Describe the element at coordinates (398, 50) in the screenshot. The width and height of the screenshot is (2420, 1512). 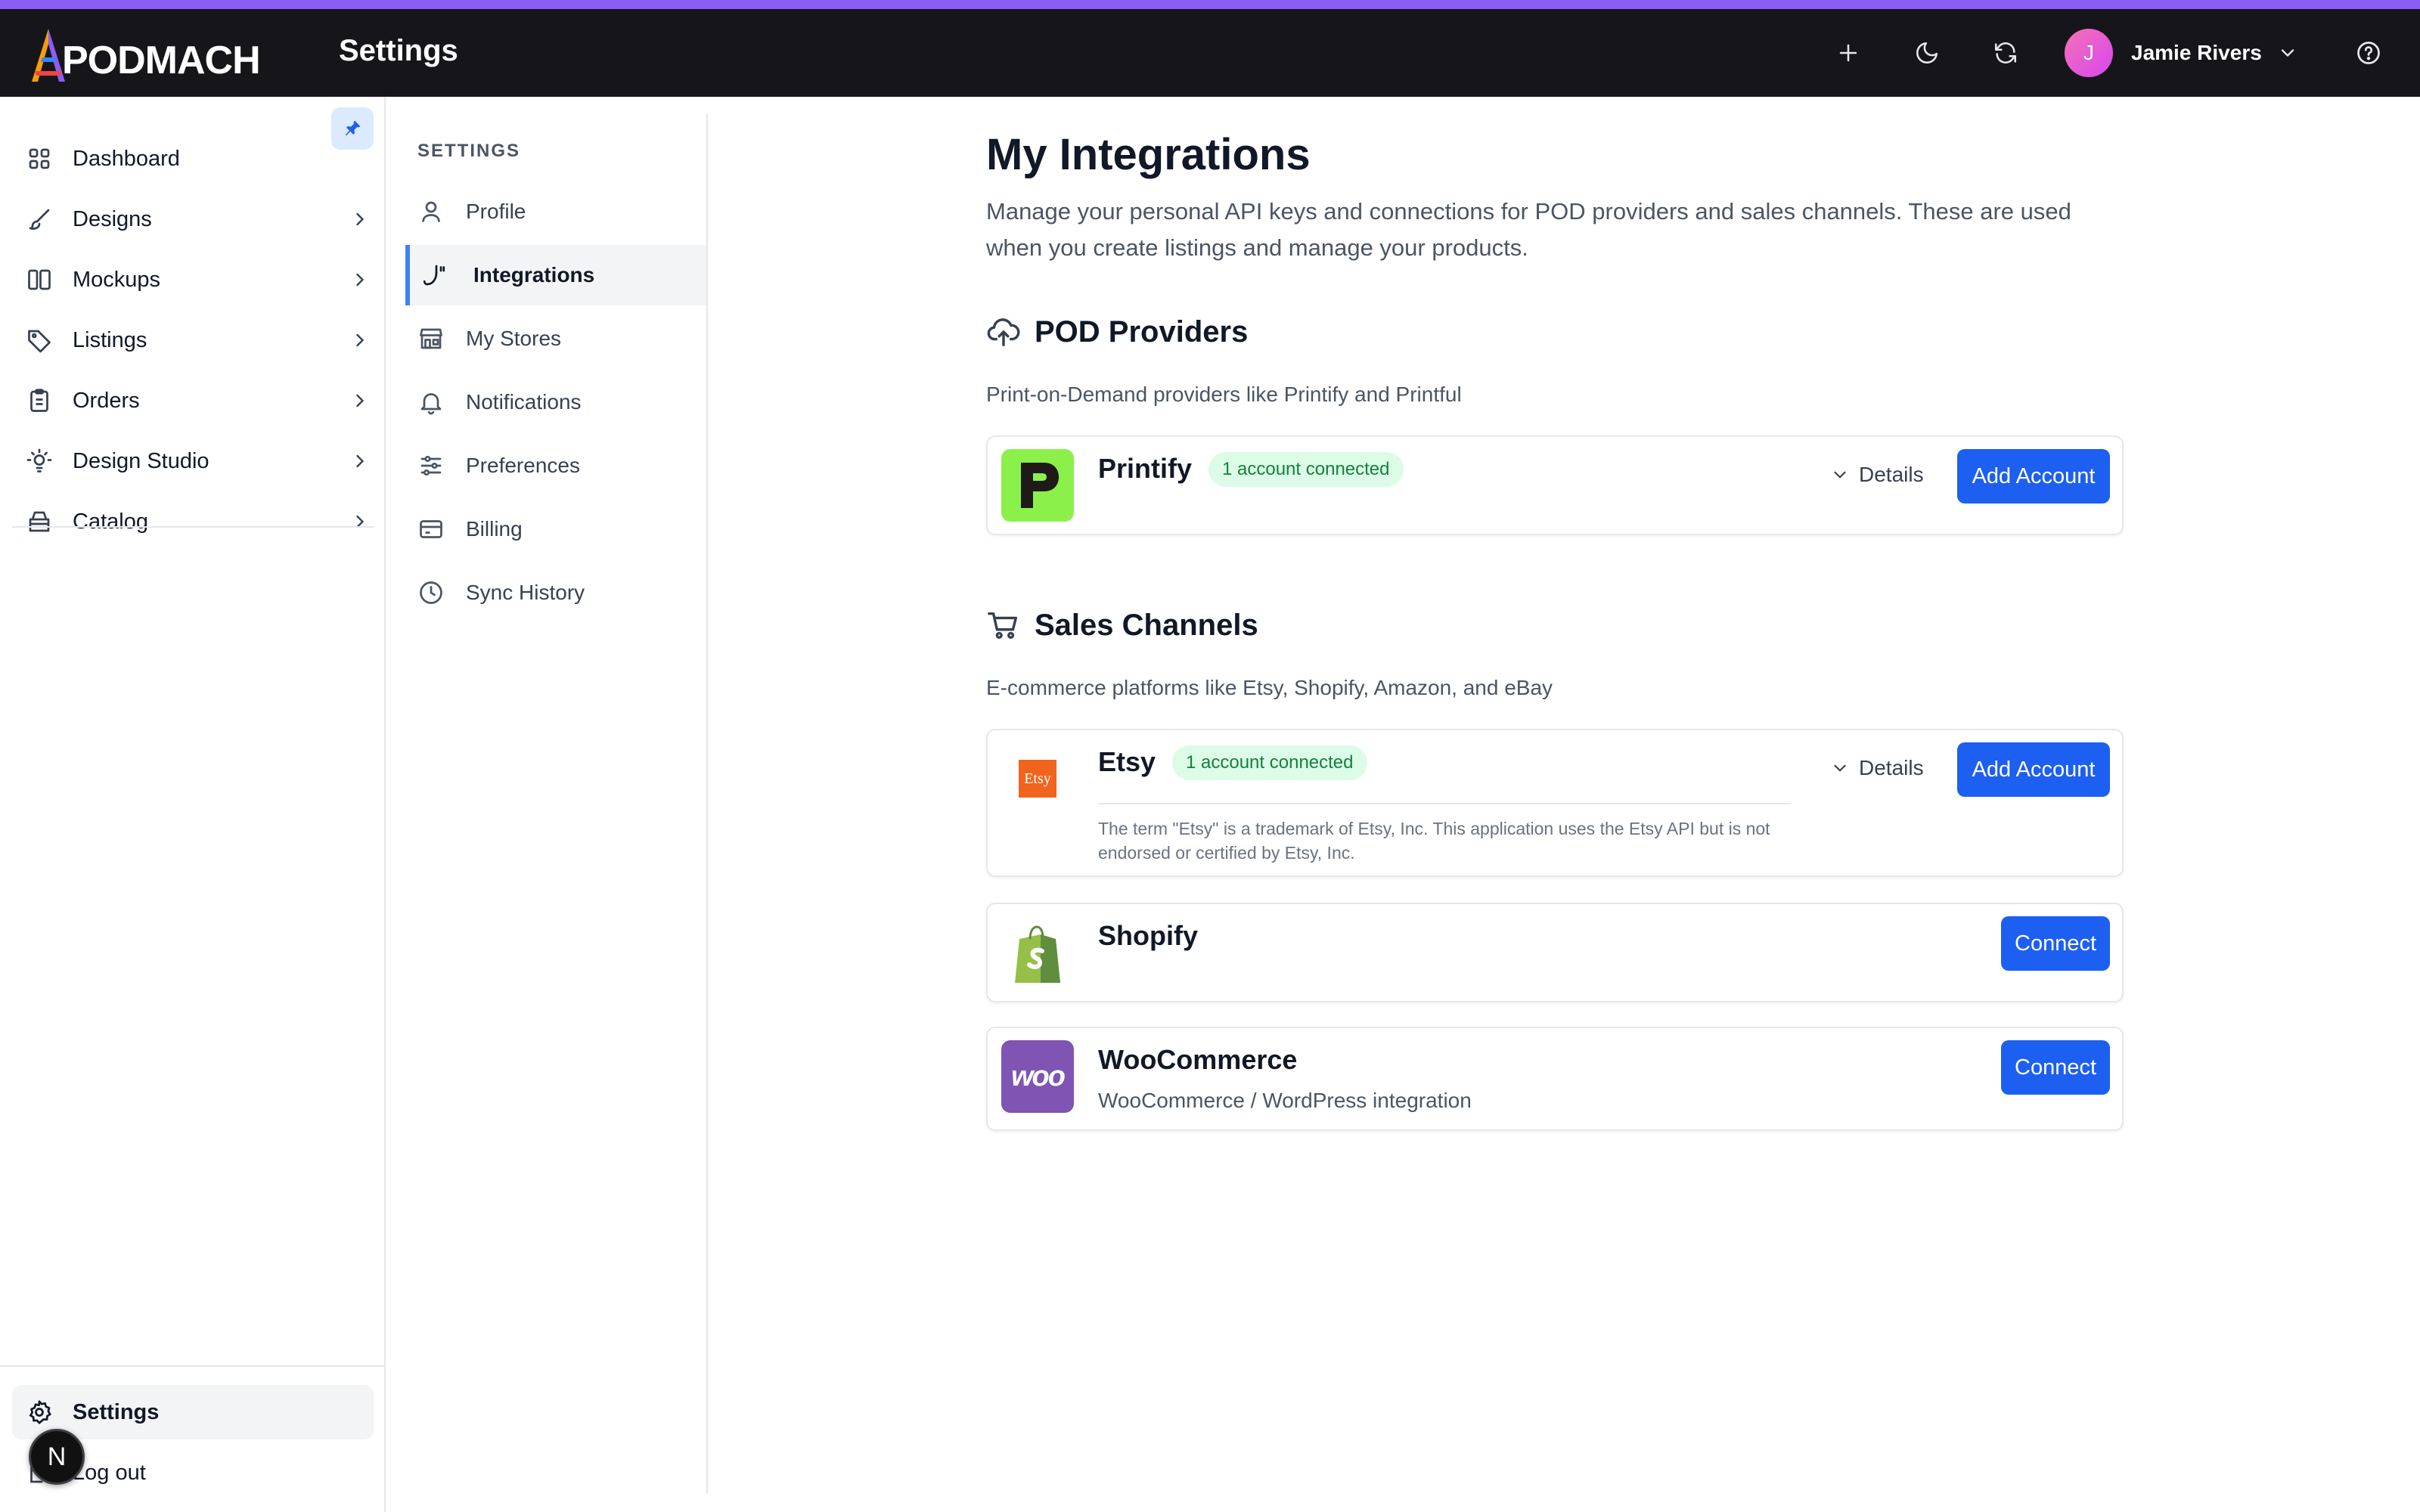
I see `page-title: Settings` at that location.